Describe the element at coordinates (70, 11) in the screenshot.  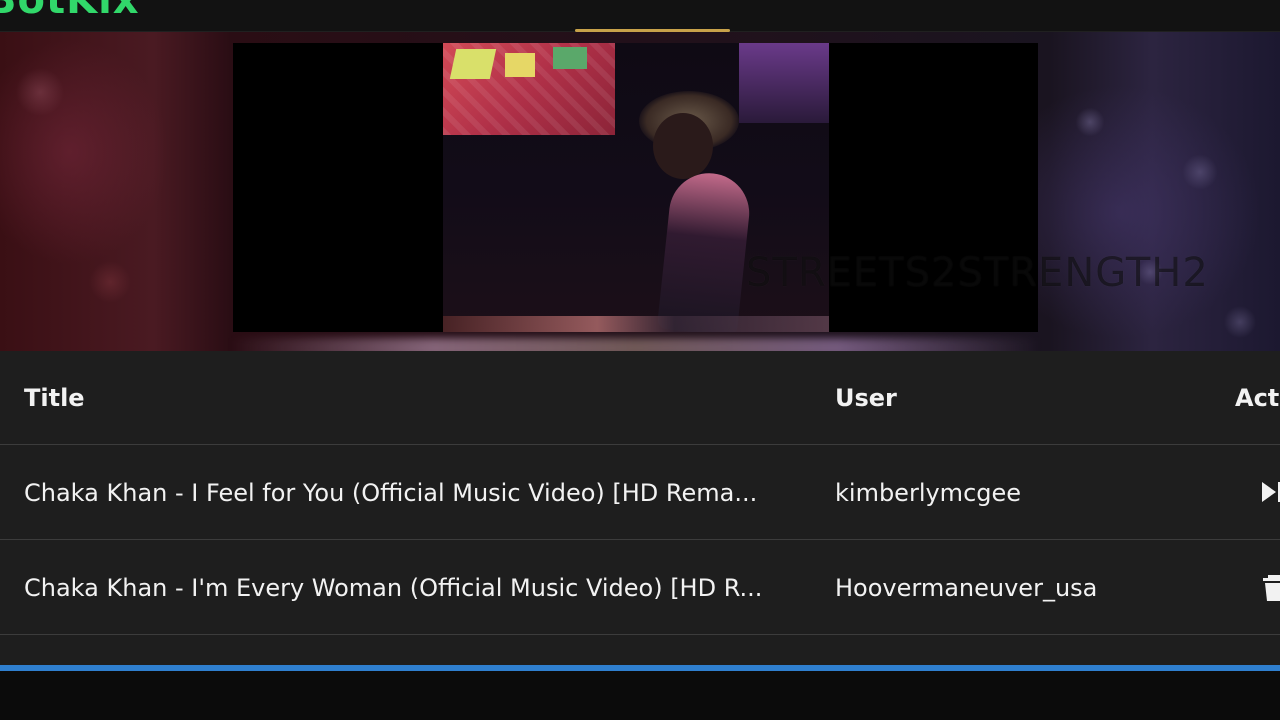
I see `app-logo: BotKix` at that location.